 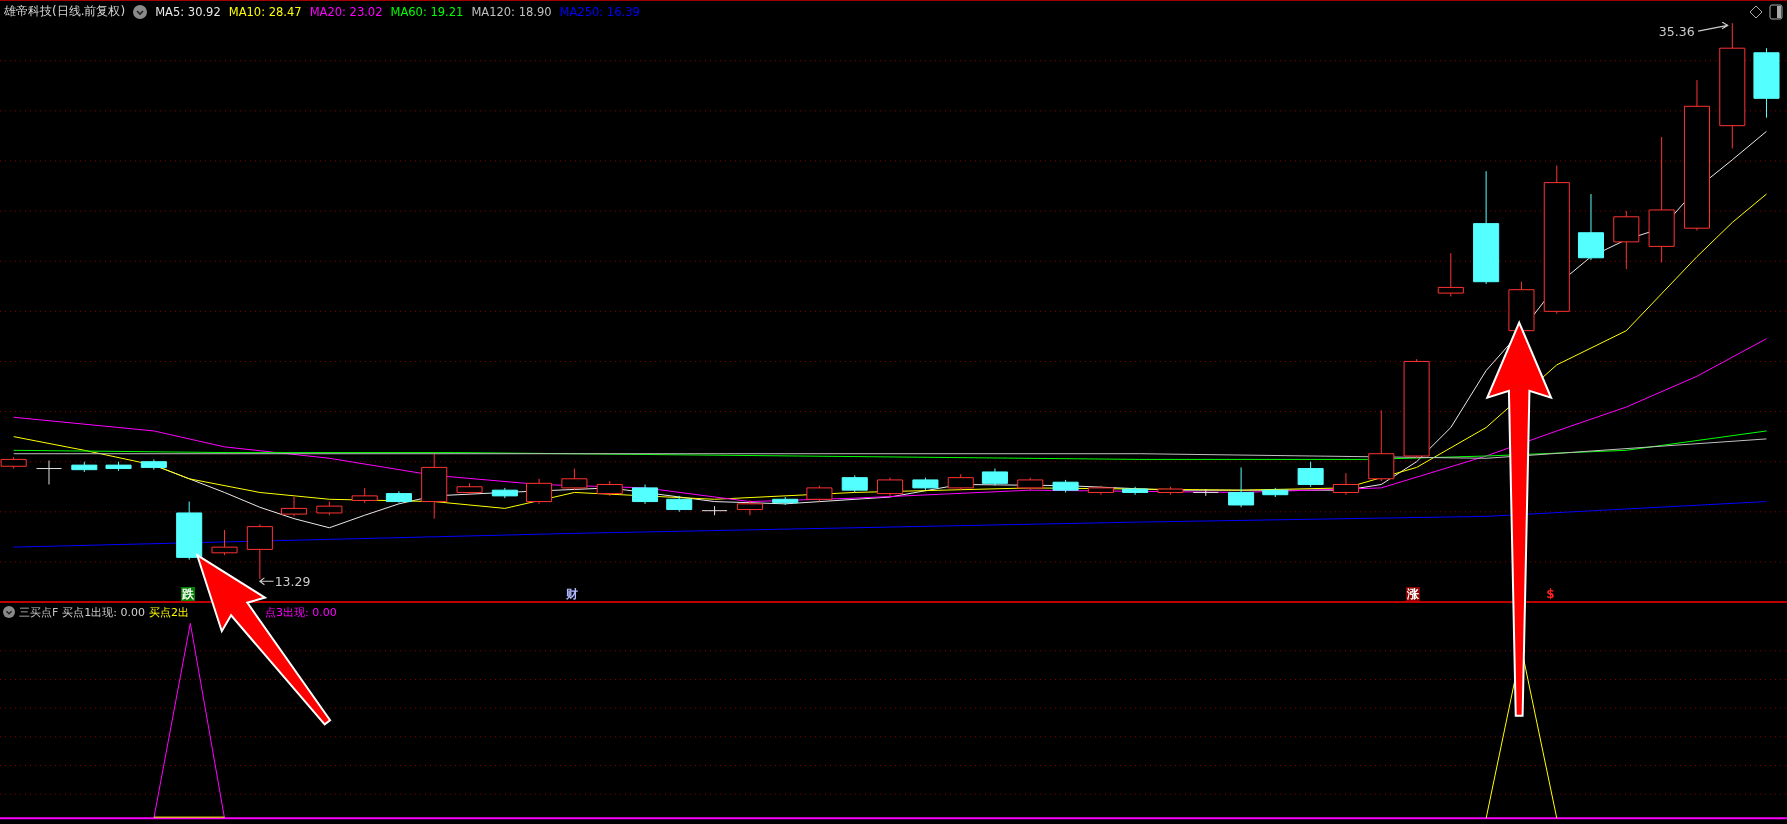 What do you see at coordinates (1776, 11) in the screenshot?
I see `panel-icon` at bounding box center [1776, 11].